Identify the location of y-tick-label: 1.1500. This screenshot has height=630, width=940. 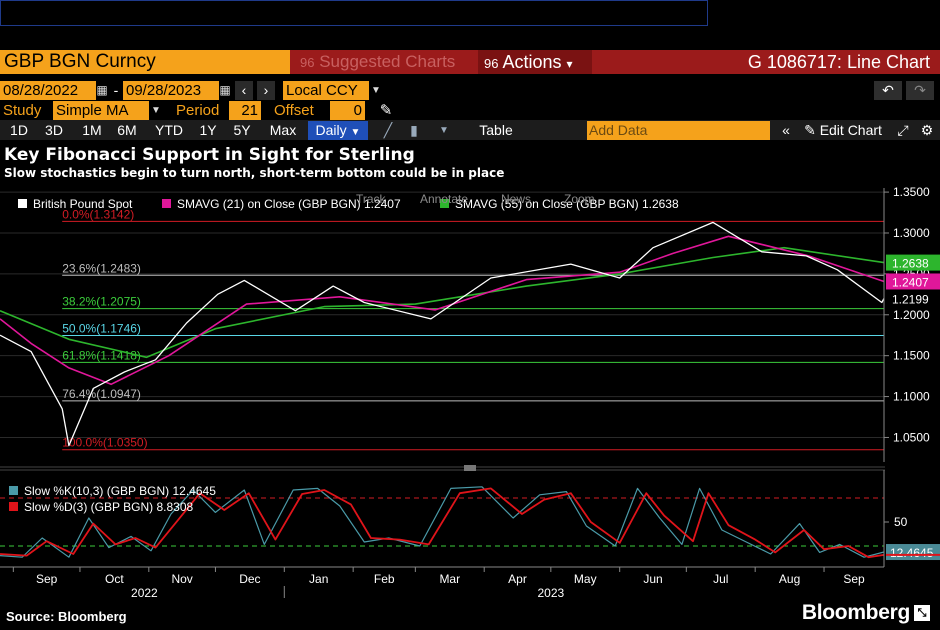
(911, 356).